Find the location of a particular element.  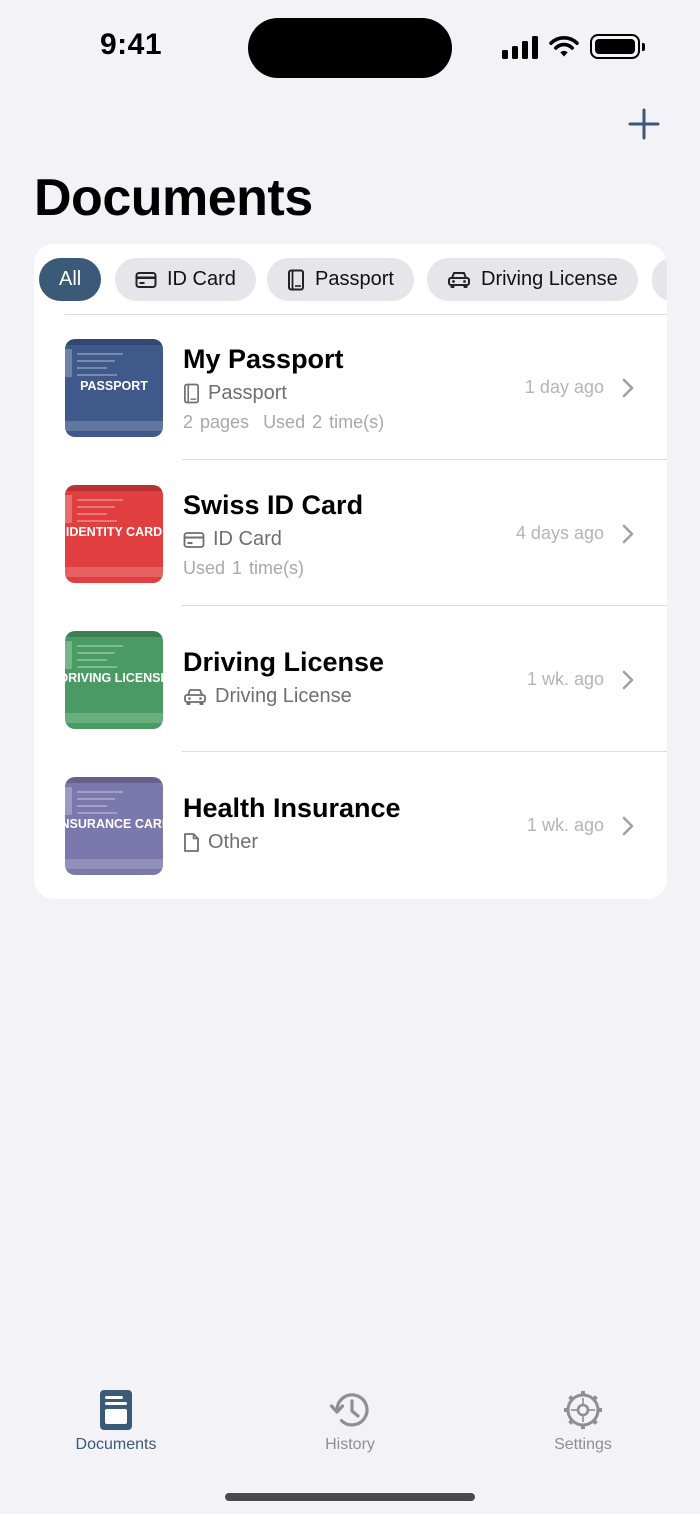

status-bar: 9:41 is located at coordinates (350, 45).